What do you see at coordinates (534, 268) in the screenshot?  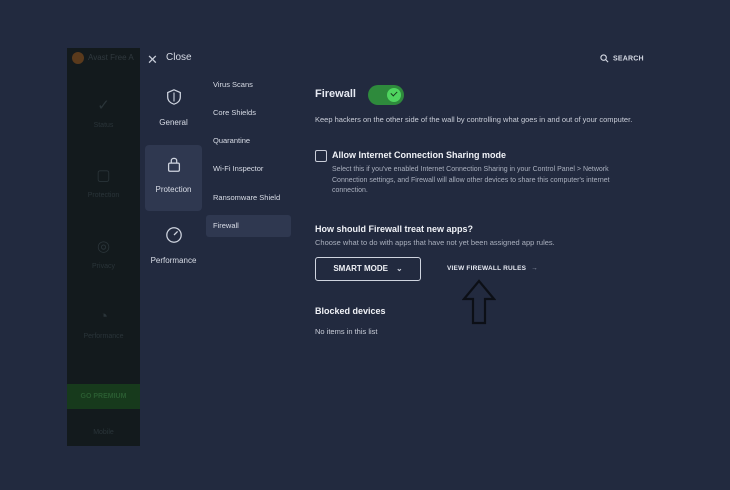 I see `arrow-right-icon: →` at bounding box center [534, 268].